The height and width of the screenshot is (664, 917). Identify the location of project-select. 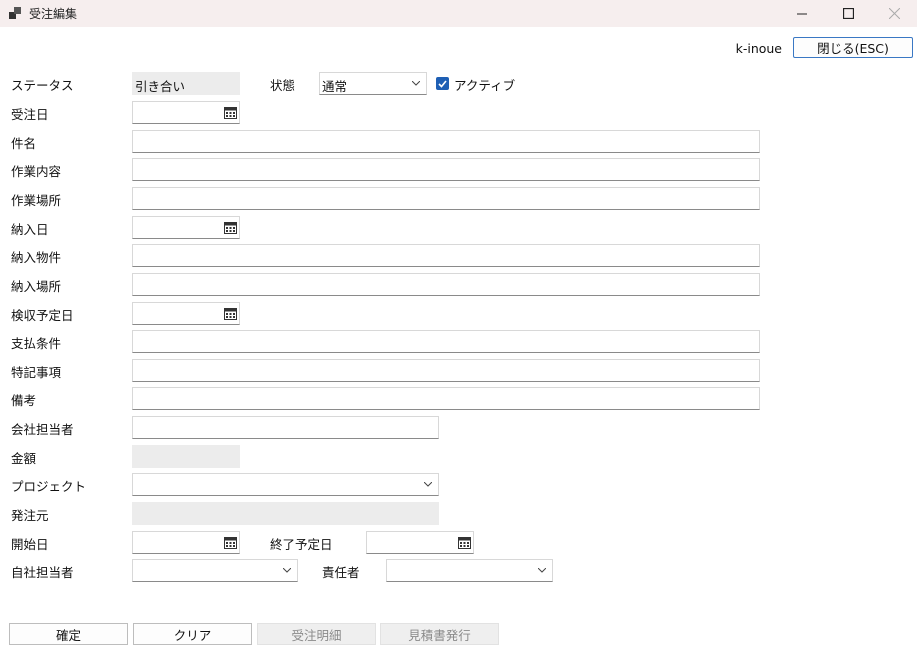
(285, 484).